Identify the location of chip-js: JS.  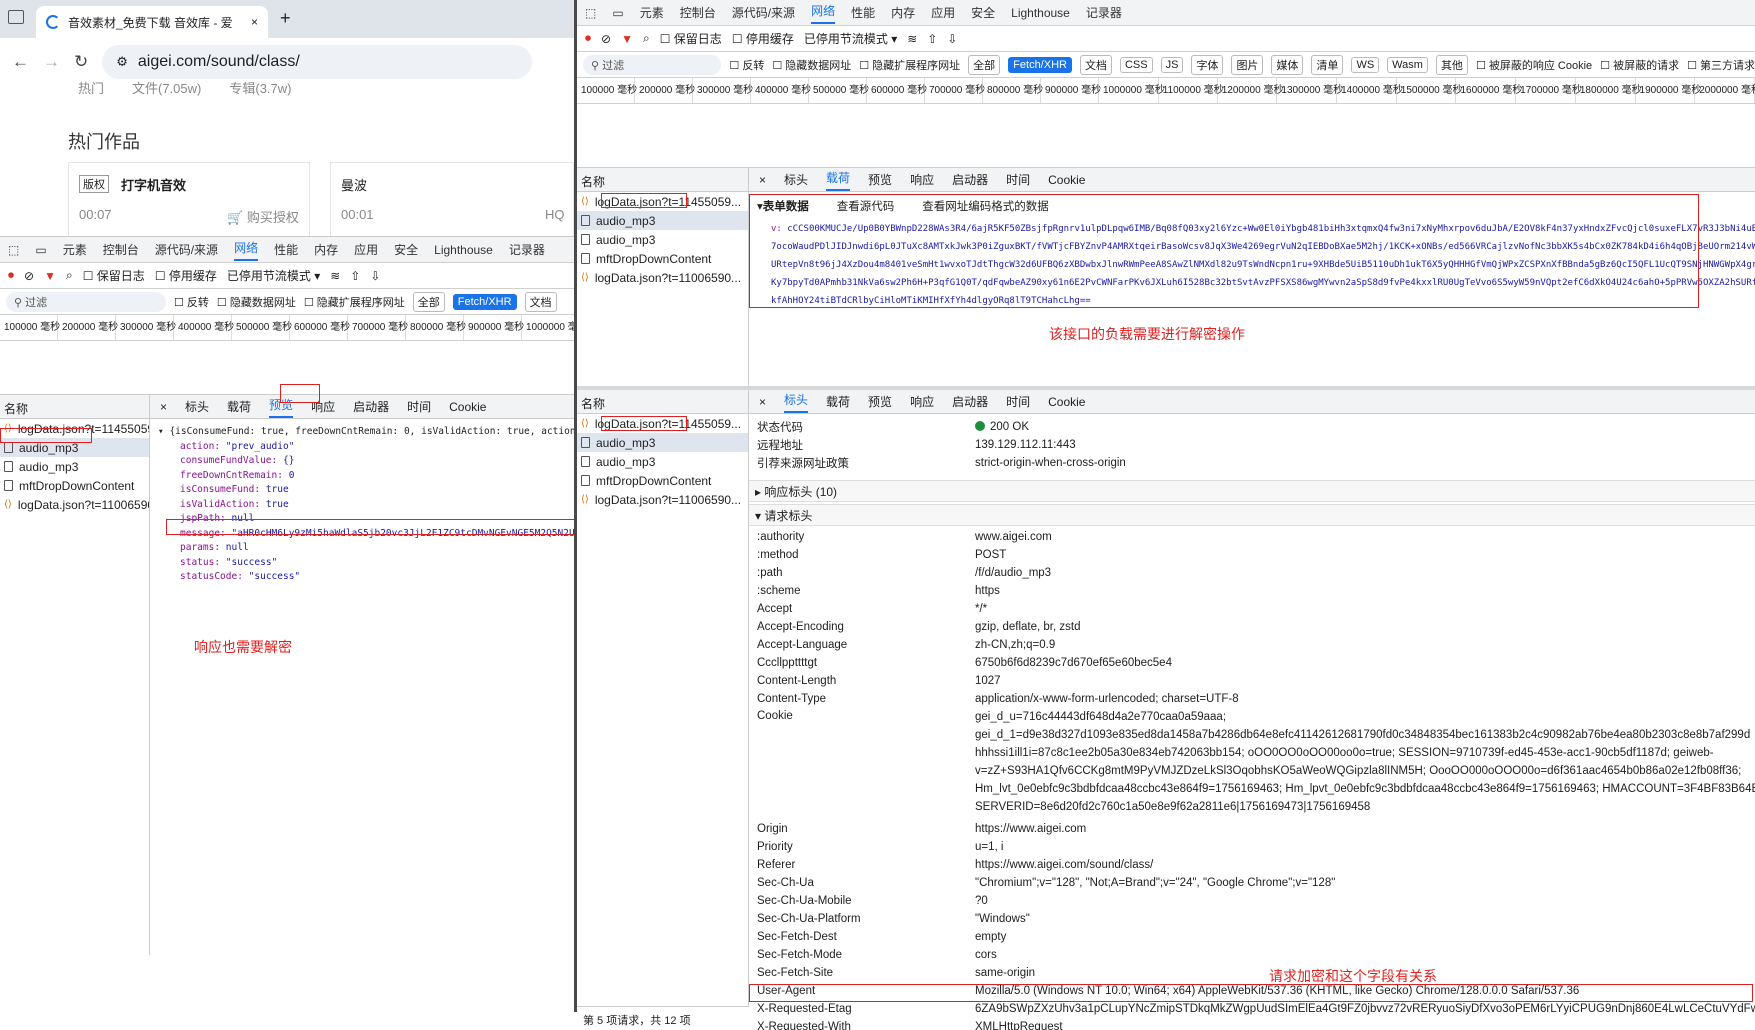
(1172, 64).